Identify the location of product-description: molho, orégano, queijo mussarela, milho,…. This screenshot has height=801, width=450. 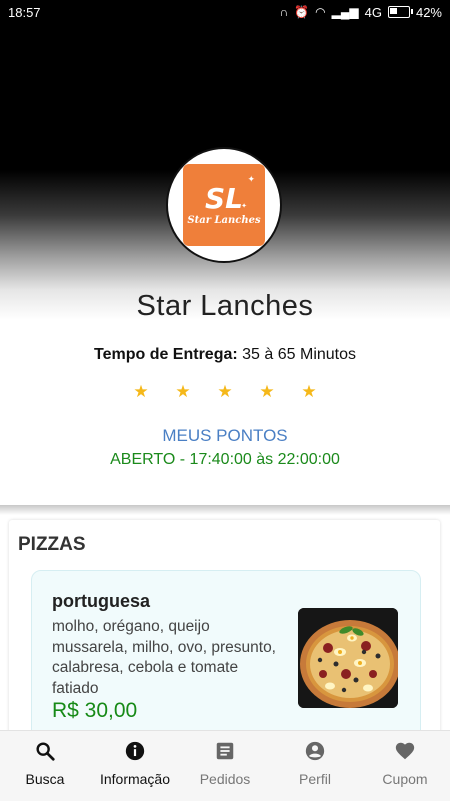
(164, 657).